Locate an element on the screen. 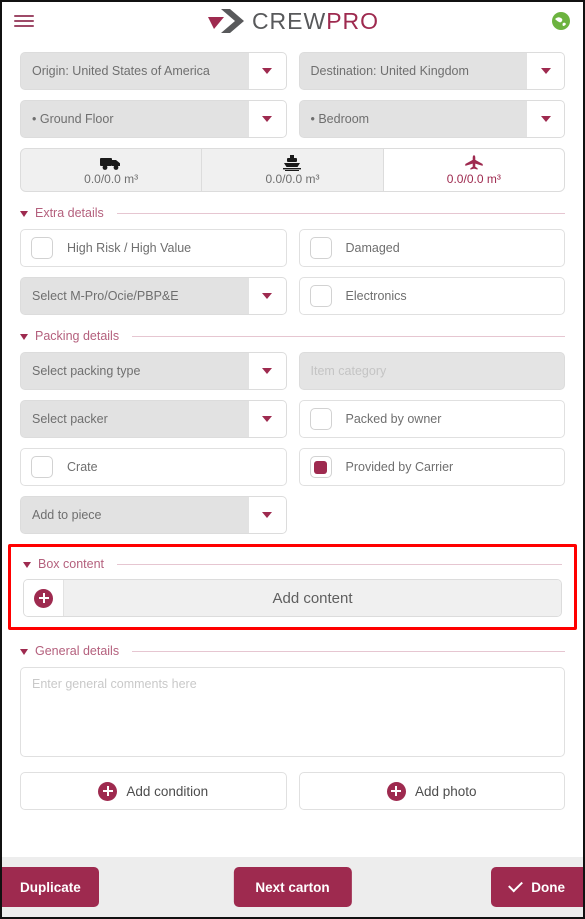 This screenshot has height=919, width=585. packing-type-dropdown-button is located at coordinates (266, 371).